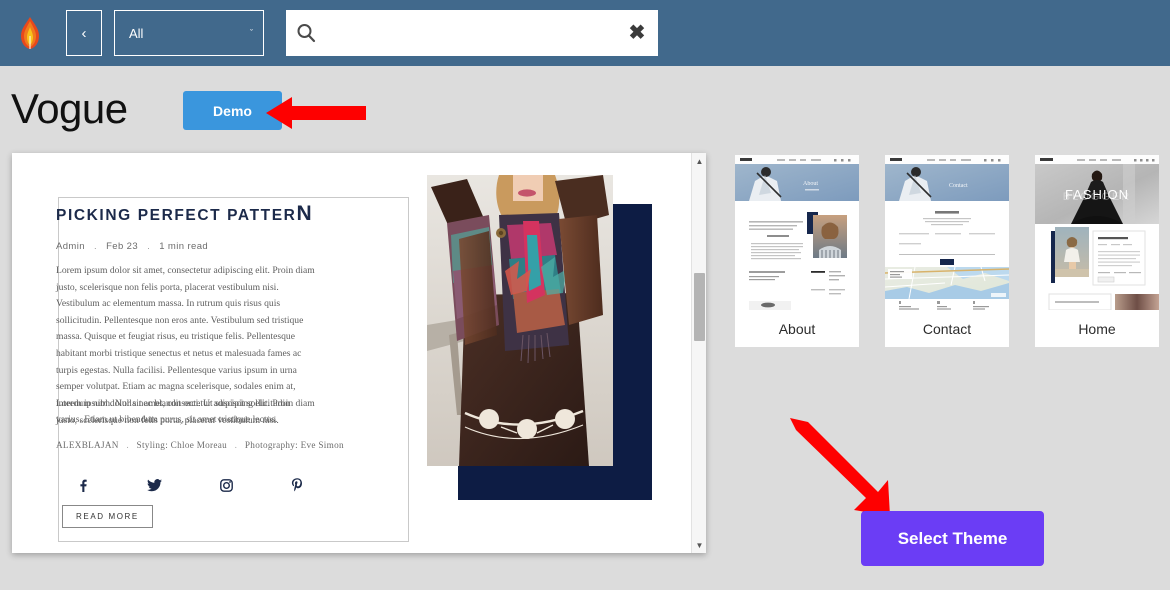  I want to click on scrollbar-thumb, so click(699, 307).